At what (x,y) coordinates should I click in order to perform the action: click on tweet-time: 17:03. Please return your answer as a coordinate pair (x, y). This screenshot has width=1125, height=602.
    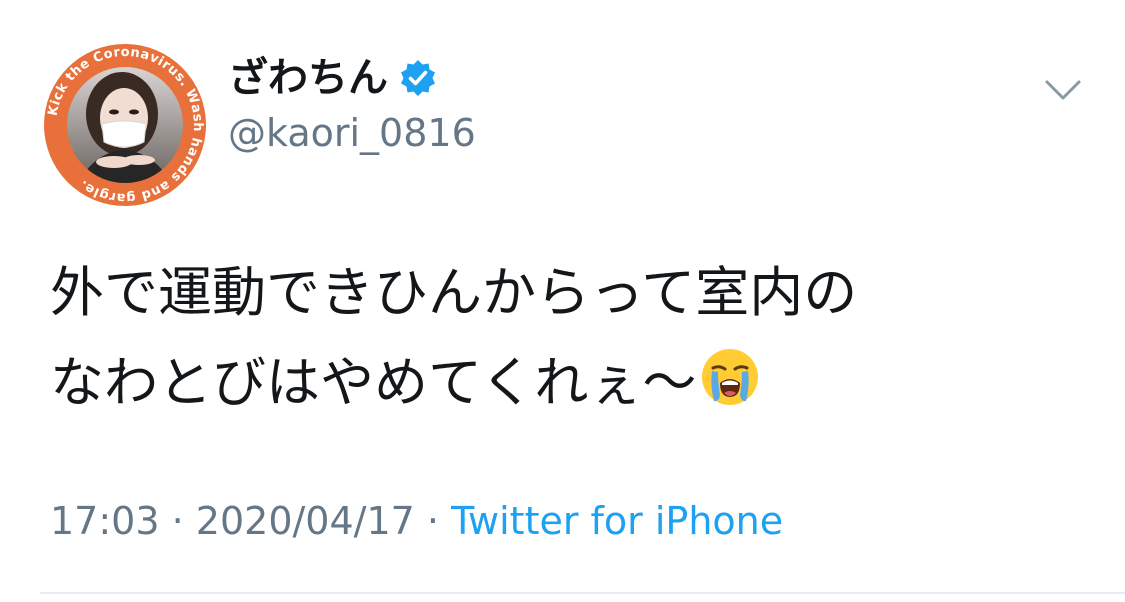
    Looking at the image, I should click on (105, 521).